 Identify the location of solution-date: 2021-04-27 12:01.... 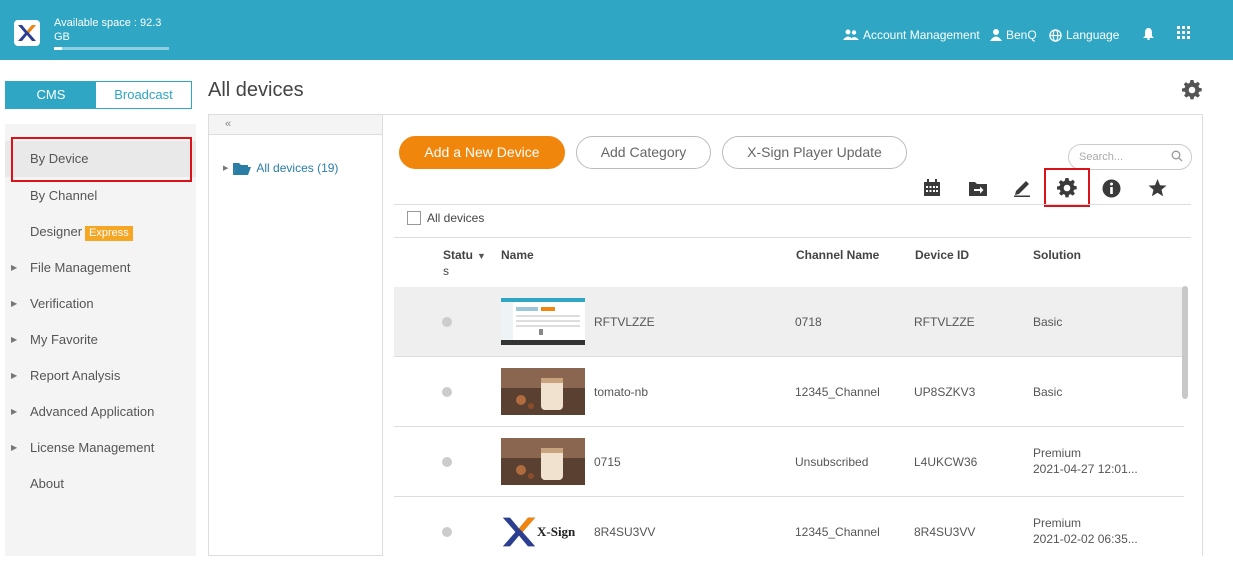
(1085, 469).